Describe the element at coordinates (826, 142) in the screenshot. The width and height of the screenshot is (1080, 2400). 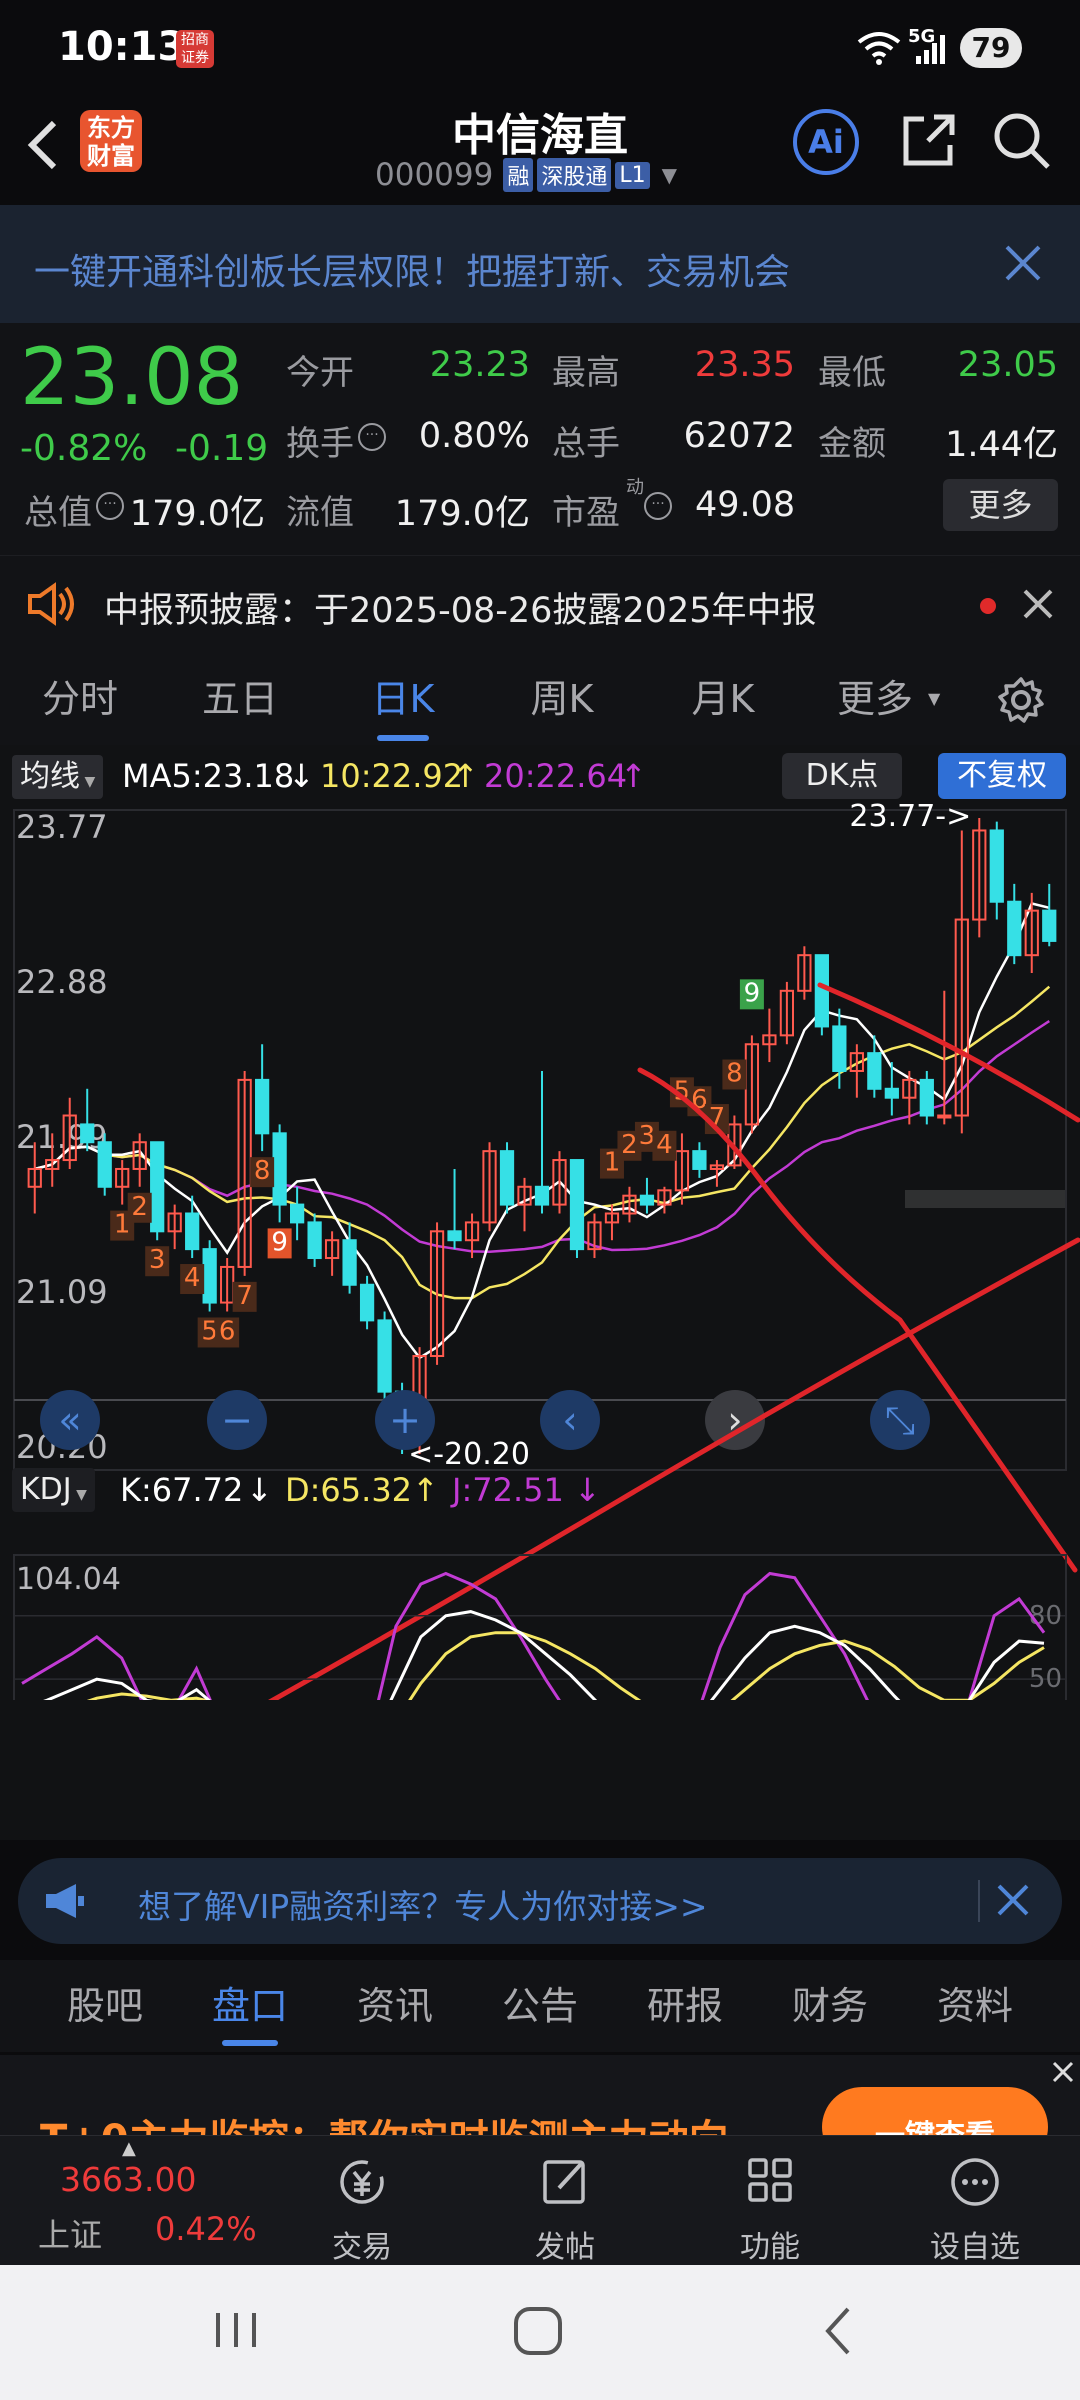
I see `ai-button: Ai` at that location.